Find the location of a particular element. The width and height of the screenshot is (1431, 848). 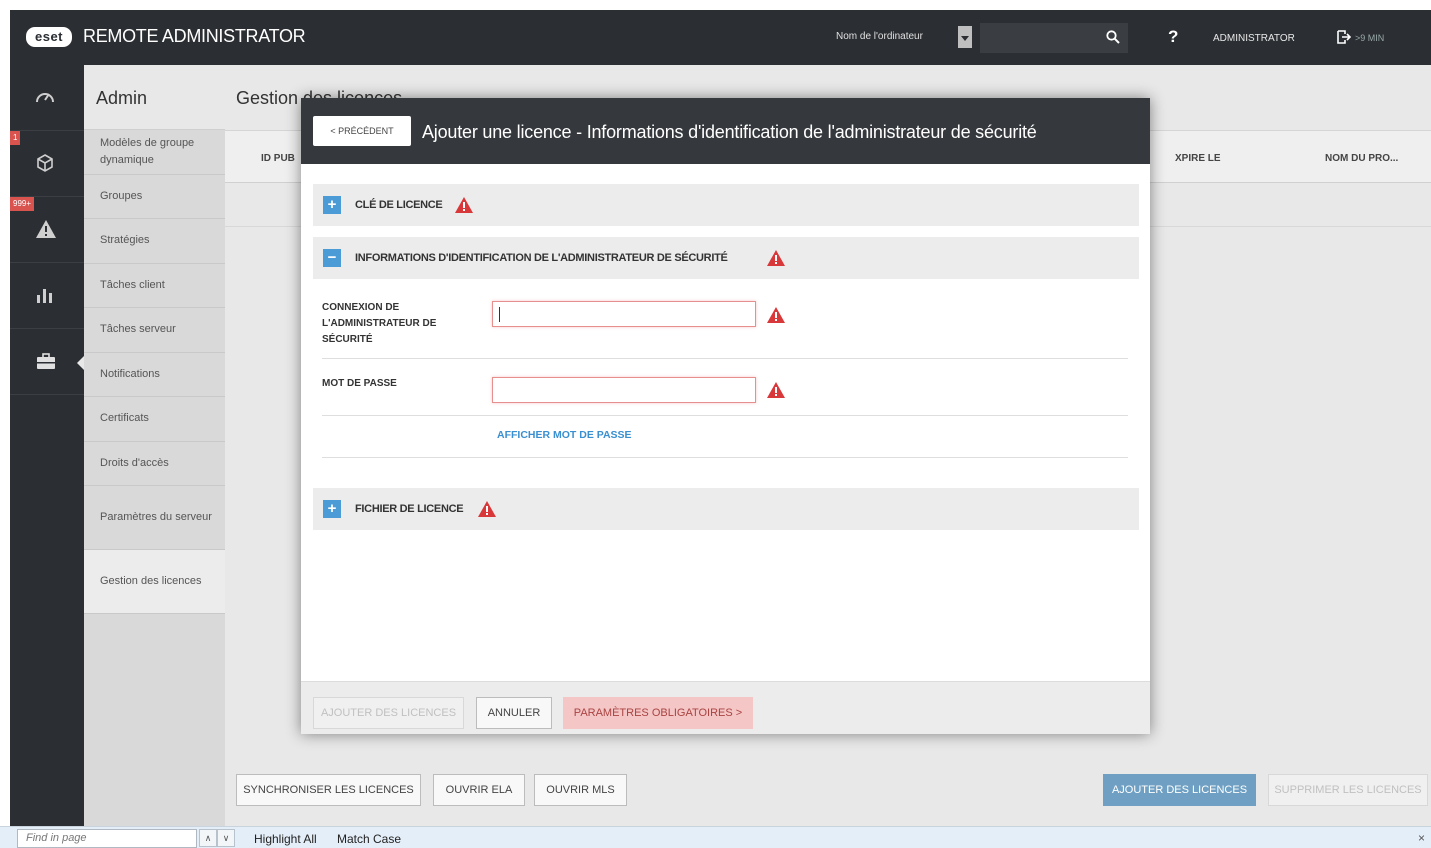

open-mls-button: OUVRIR MLS is located at coordinates (580, 790).